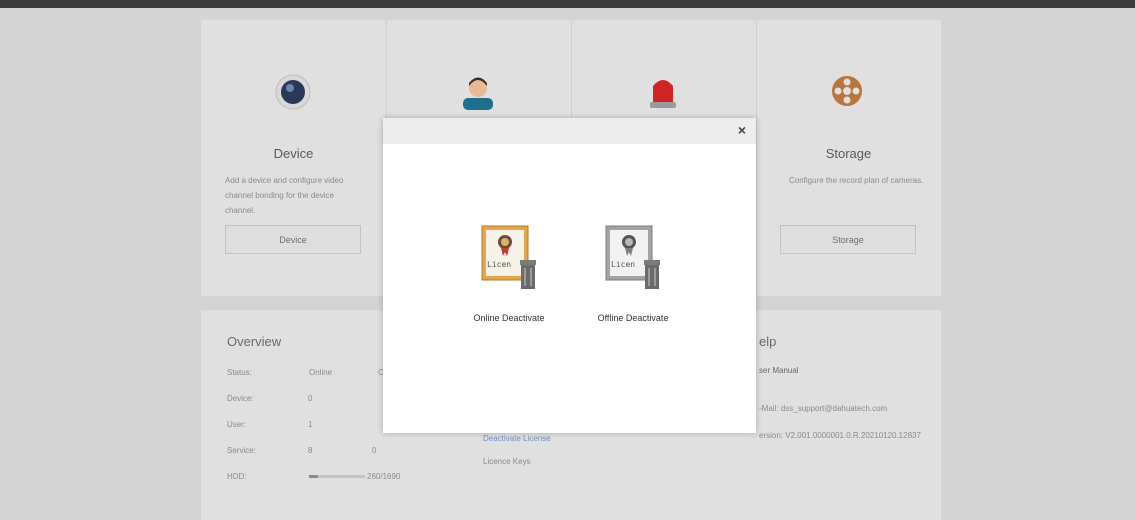 The image size is (1135, 520). What do you see at coordinates (632, 257) in the screenshot?
I see `license-delete-offline-icon: Licen` at bounding box center [632, 257].